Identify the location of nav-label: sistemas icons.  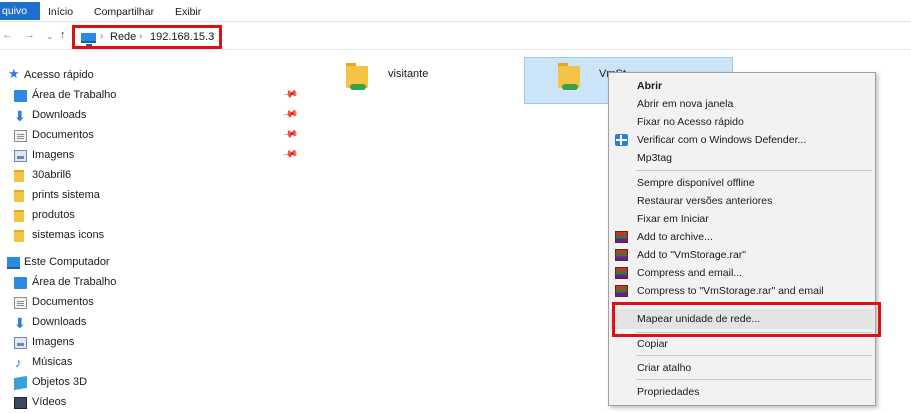
(68, 235).